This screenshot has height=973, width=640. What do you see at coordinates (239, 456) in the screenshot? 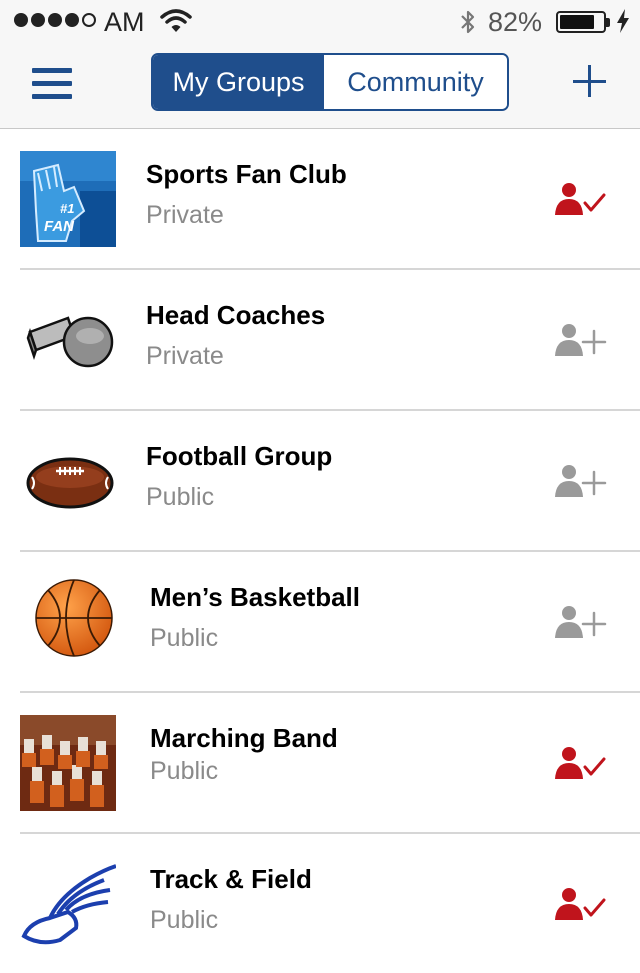
I see `group-name: Football Group` at bounding box center [239, 456].